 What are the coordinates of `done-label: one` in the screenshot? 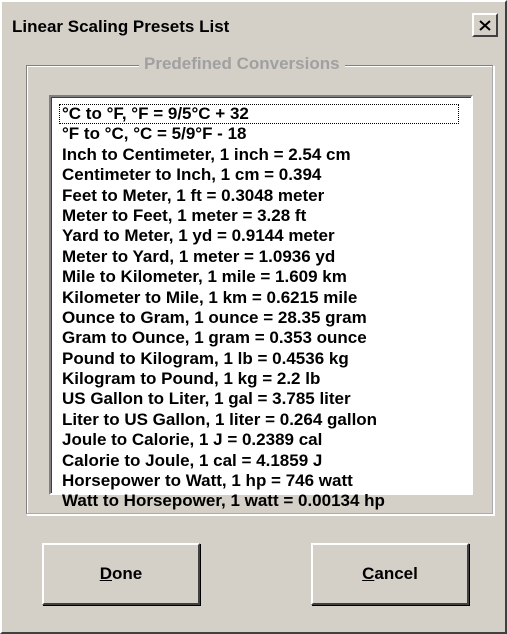 It's located at (127, 573).